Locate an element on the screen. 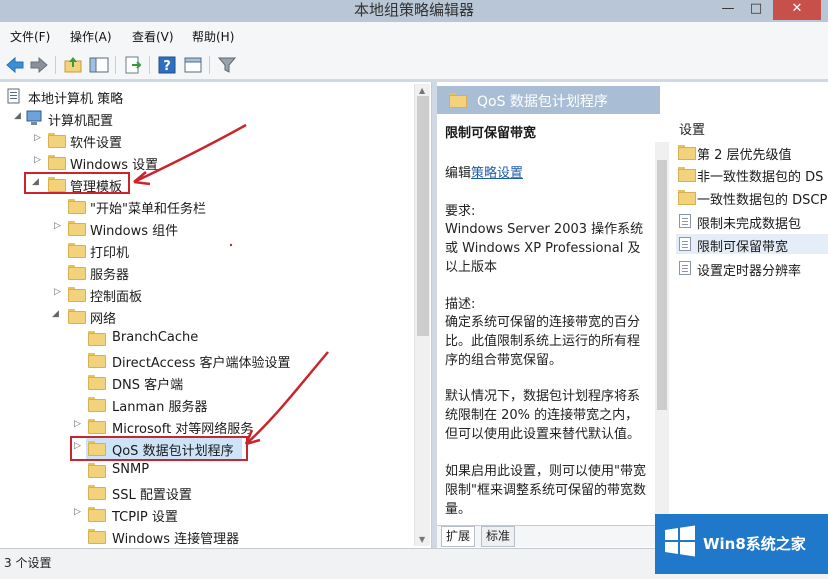 This screenshot has width=828, height=579. setting-item-label: 设置定时器分辨率 is located at coordinates (749, 271).